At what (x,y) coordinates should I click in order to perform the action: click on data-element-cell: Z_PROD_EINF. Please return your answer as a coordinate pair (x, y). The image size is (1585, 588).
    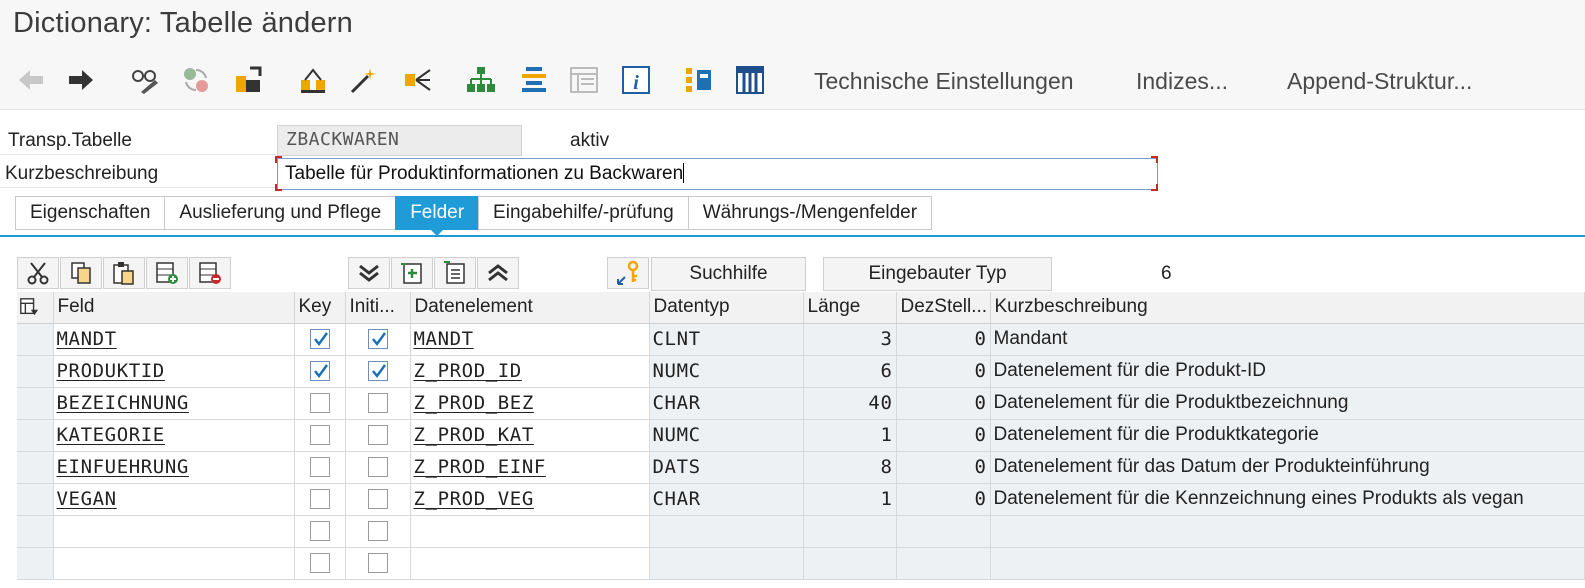
    Looking at the image, I should click on (480, 467).